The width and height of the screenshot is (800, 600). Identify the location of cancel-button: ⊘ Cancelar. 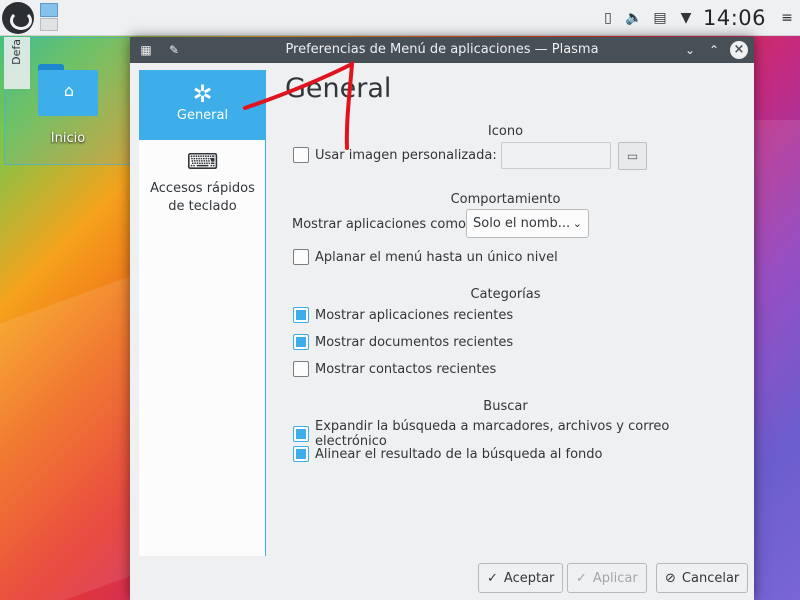
(702, 578).